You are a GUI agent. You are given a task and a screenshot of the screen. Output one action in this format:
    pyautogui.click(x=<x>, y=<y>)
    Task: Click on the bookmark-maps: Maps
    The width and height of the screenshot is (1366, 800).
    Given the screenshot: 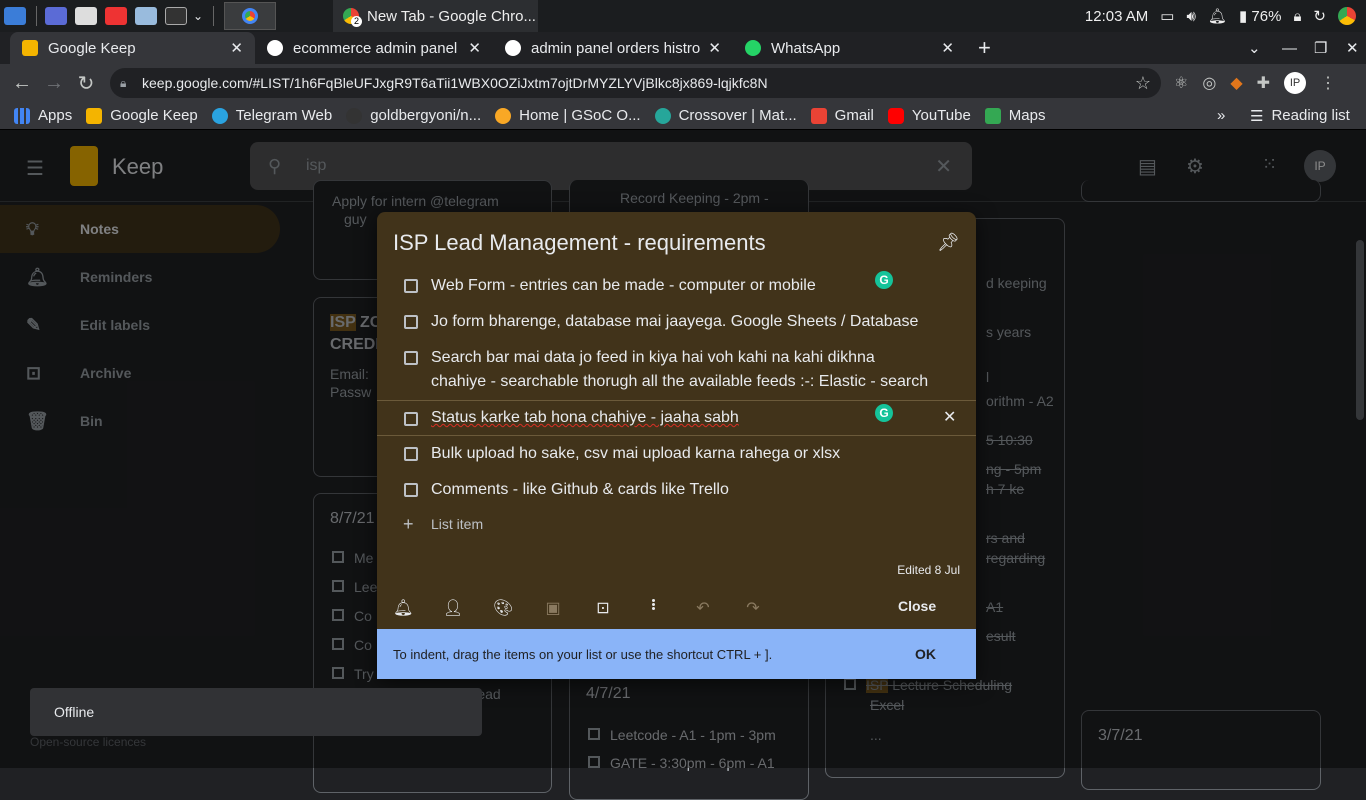 What is the action you would take?
    pyautogui.click(x=1014, y=115)
    